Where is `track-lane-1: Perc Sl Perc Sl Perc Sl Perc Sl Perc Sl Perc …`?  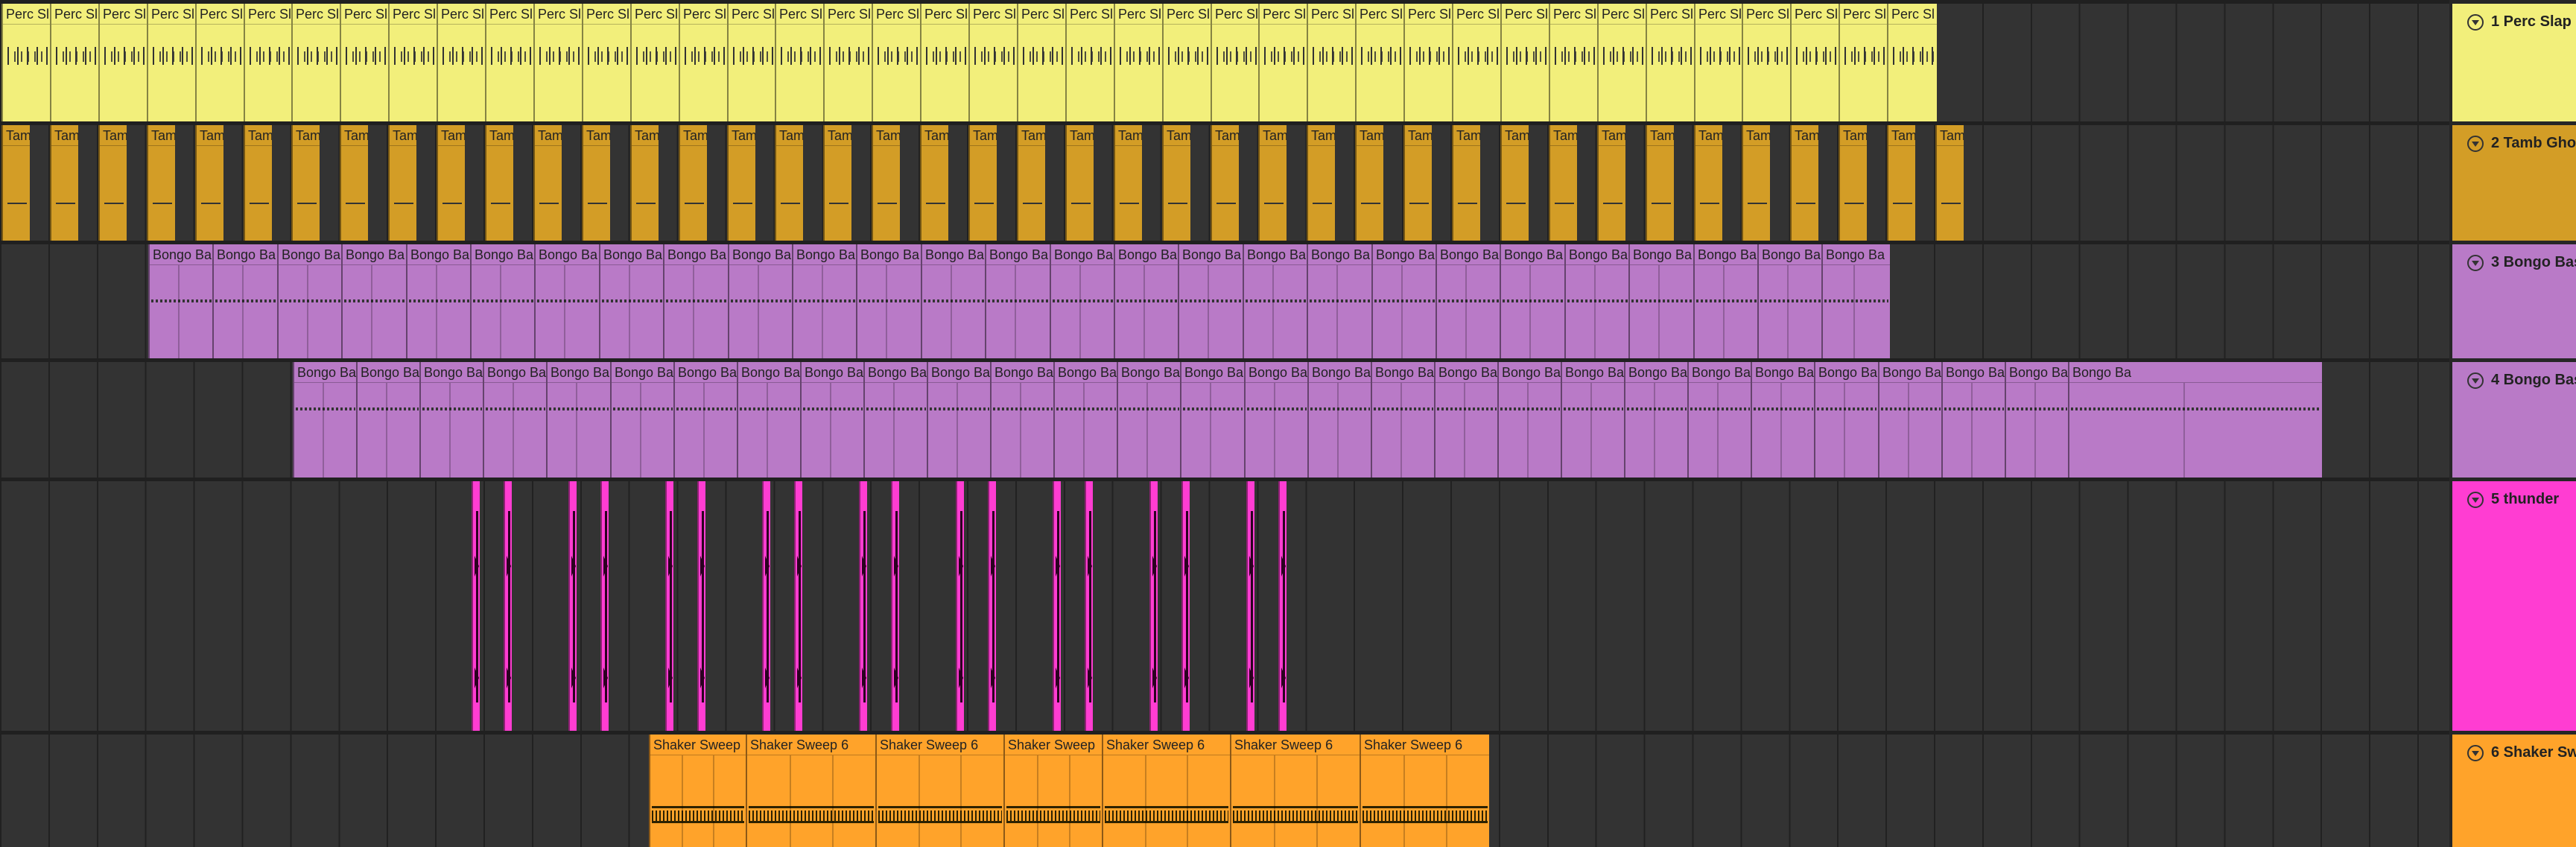
track-lane-1: Perc Sl Perc Sl Perc Sl Perc Sl Perc Sl Perc … is located at coordinates (1225, 61).